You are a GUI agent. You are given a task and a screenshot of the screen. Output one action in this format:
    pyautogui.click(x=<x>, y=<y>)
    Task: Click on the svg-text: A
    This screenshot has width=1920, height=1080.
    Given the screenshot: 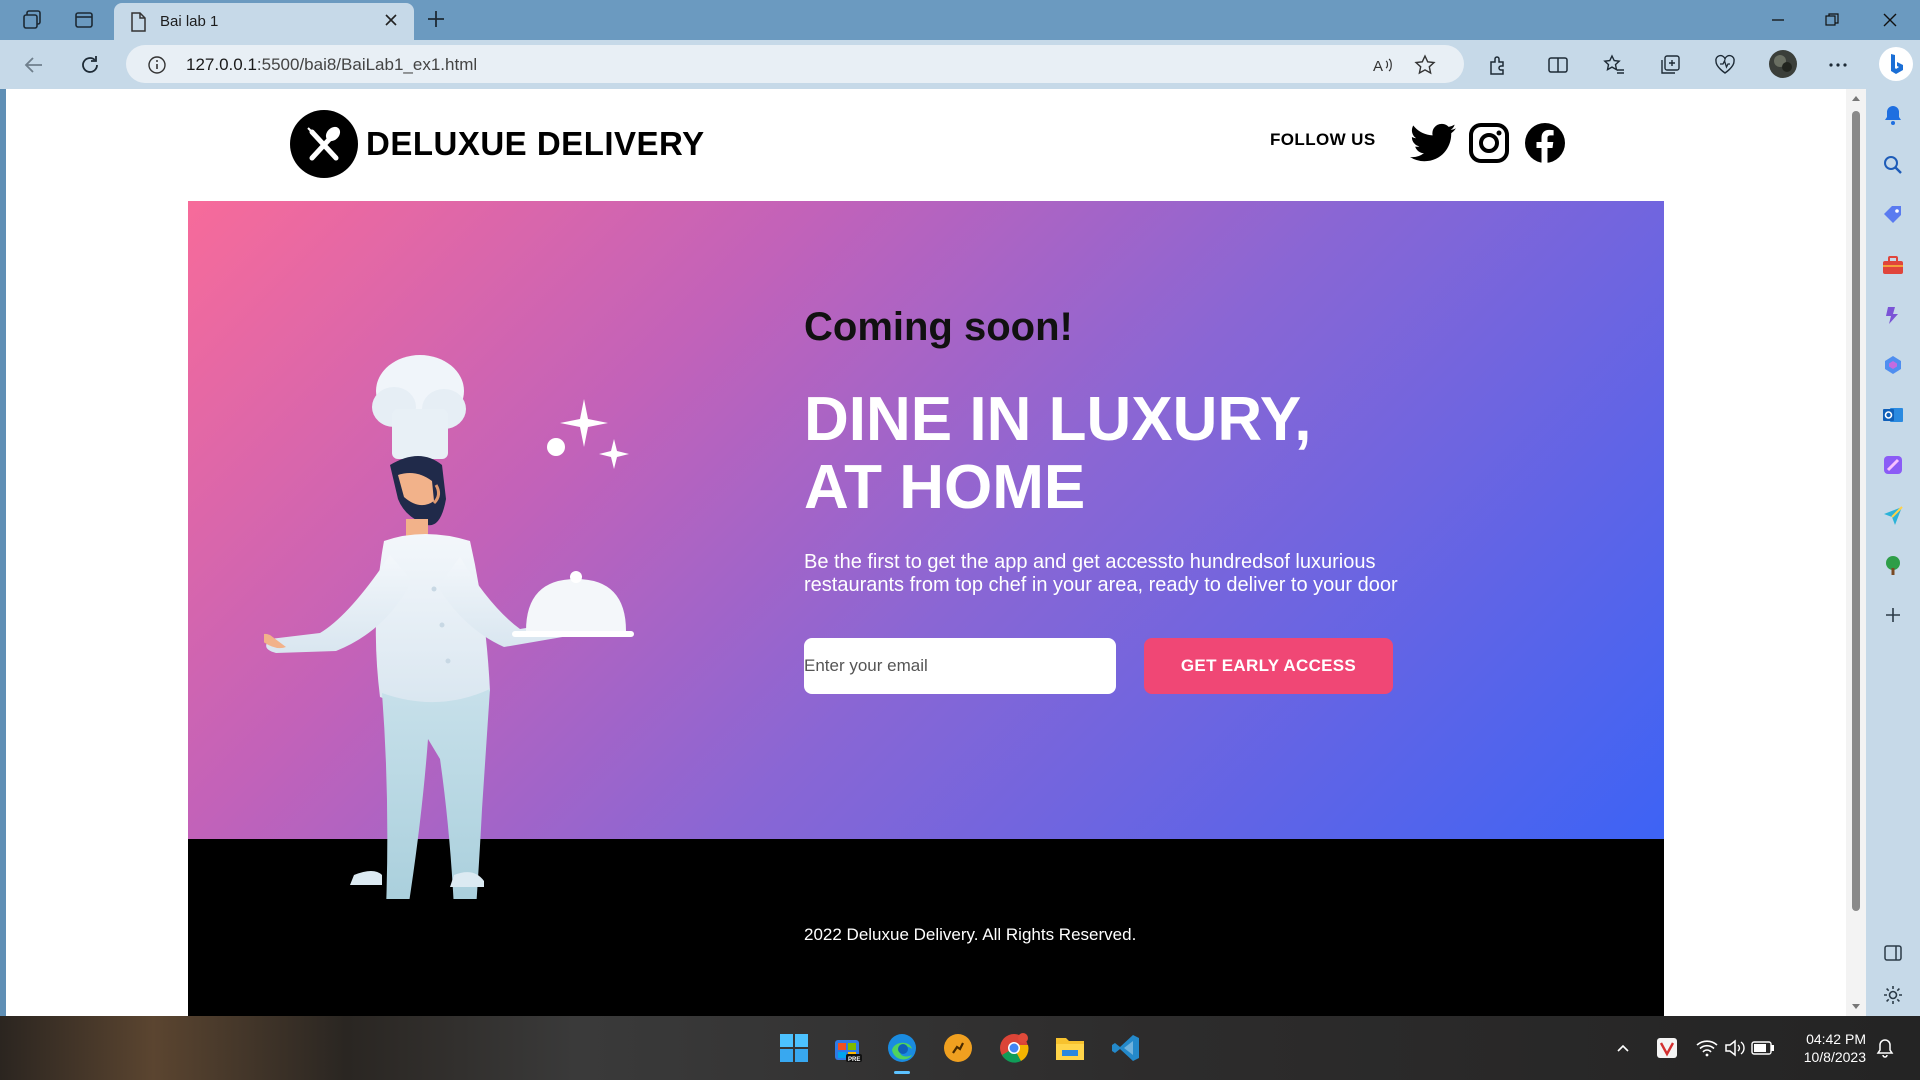 What is the action you would take?
    pyautogui.click(x=1378, y=66)
    